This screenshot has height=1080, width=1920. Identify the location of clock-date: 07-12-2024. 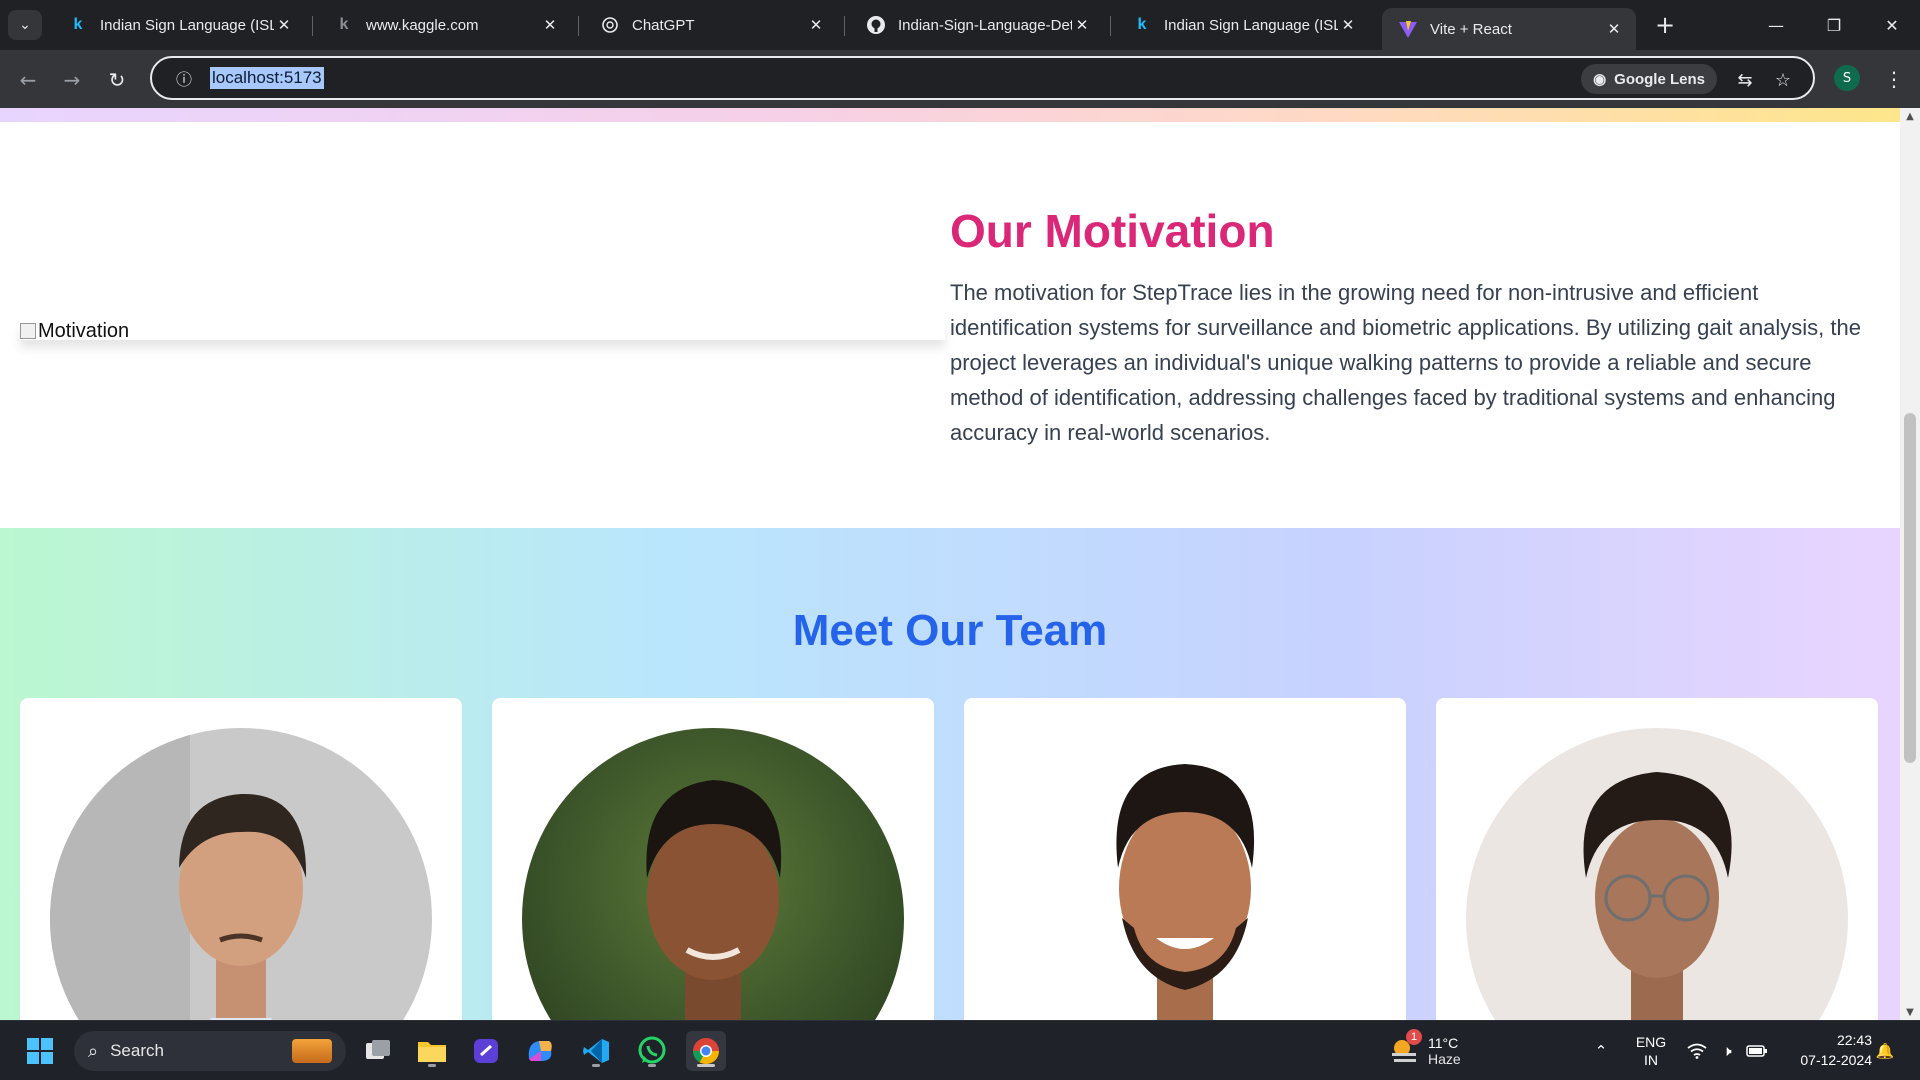
(1836, 1060).